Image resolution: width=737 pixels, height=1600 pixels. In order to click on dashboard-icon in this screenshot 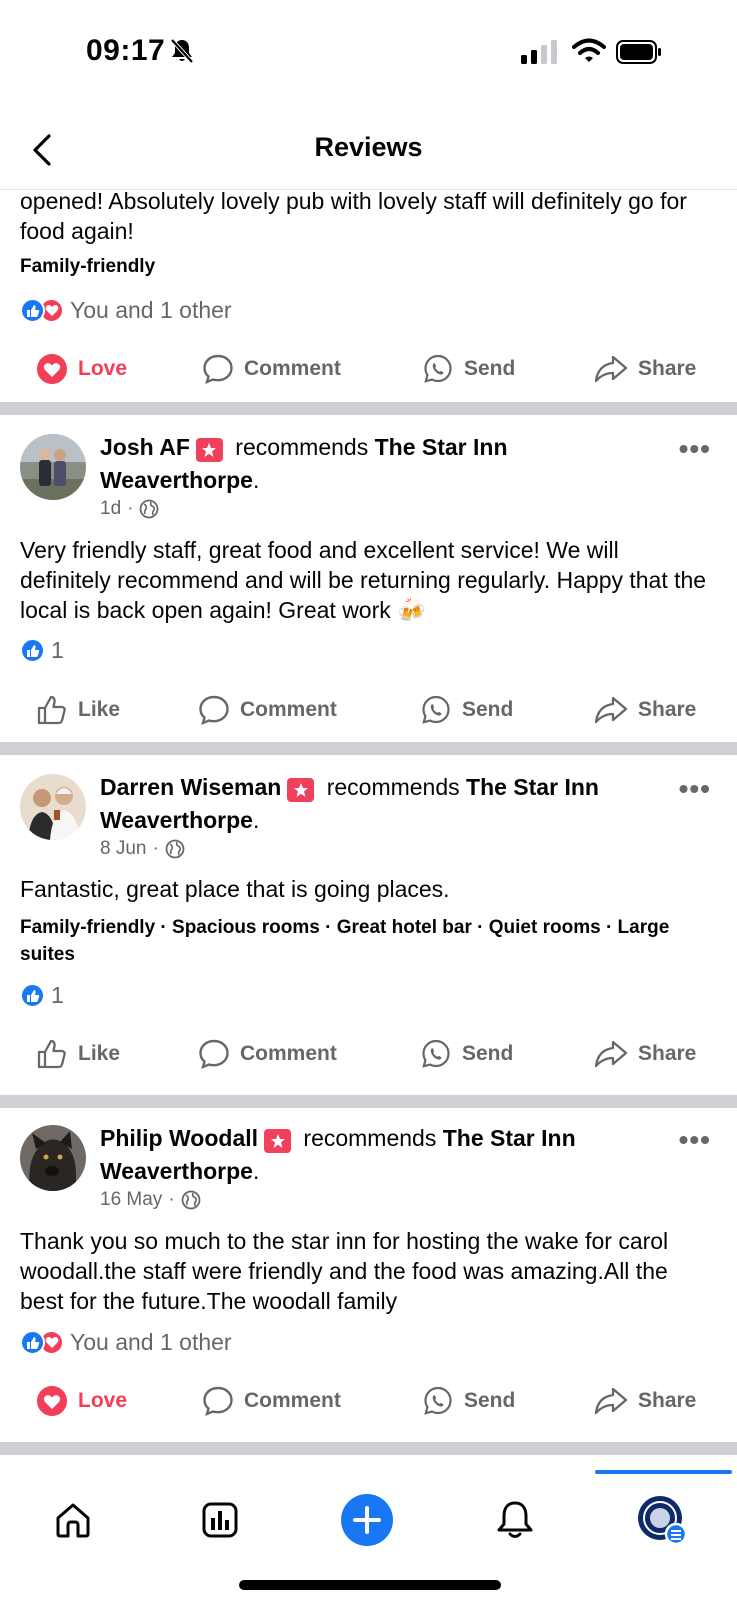, I will do `click(220, 1520)`.